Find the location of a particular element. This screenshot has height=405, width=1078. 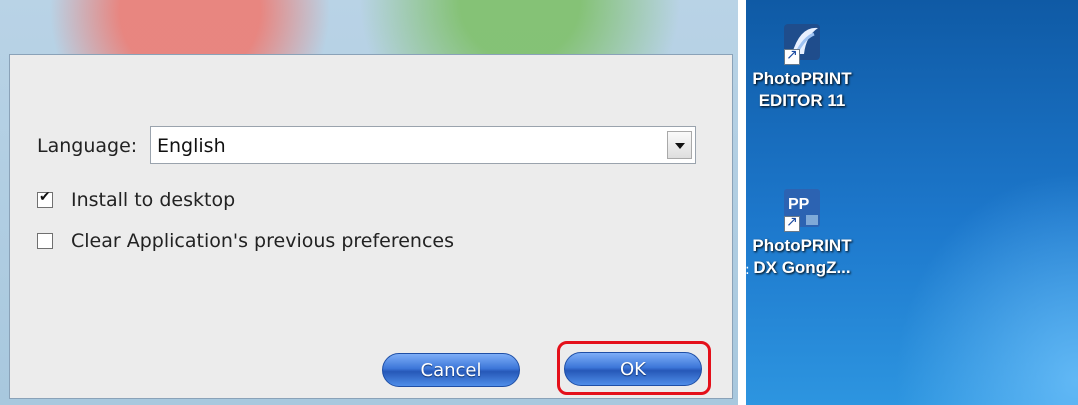

install-to-desktop-label: Install to desktop is located at coordinates (153, 200).